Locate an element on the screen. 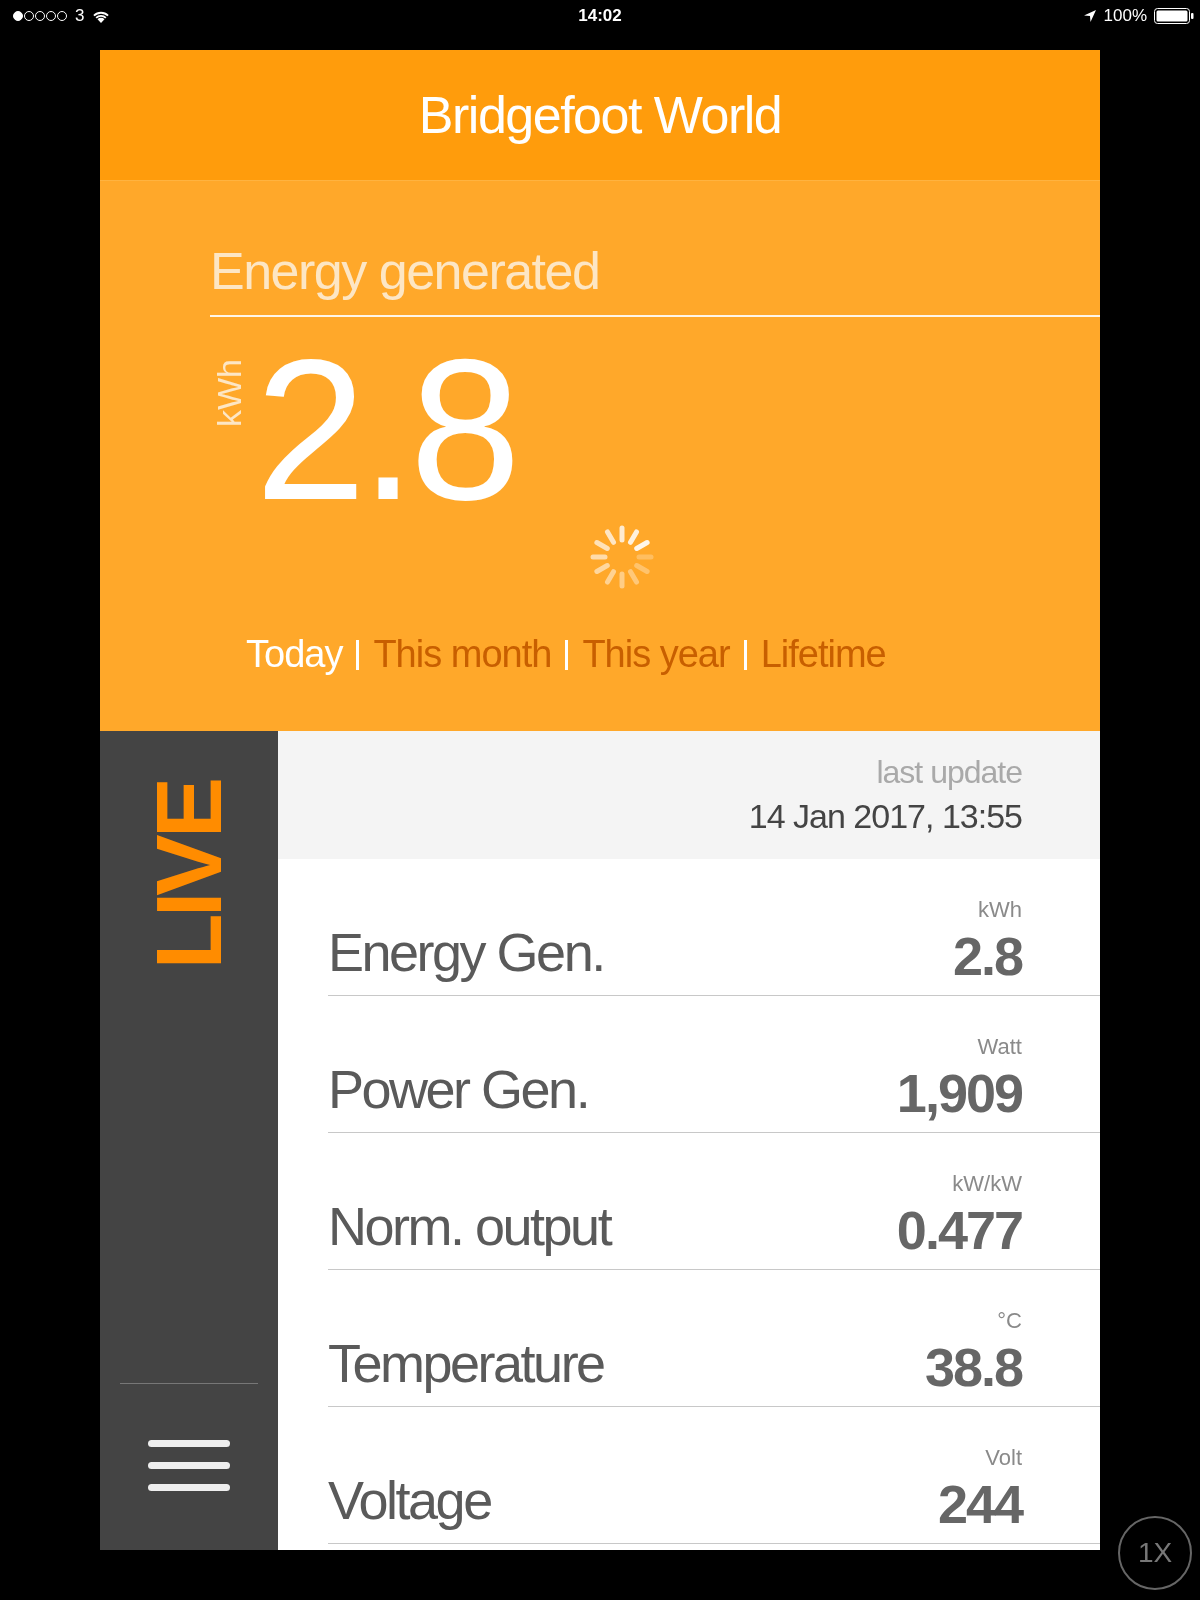  app-title: Bridgefoot World is located at coordinates (600, 115).